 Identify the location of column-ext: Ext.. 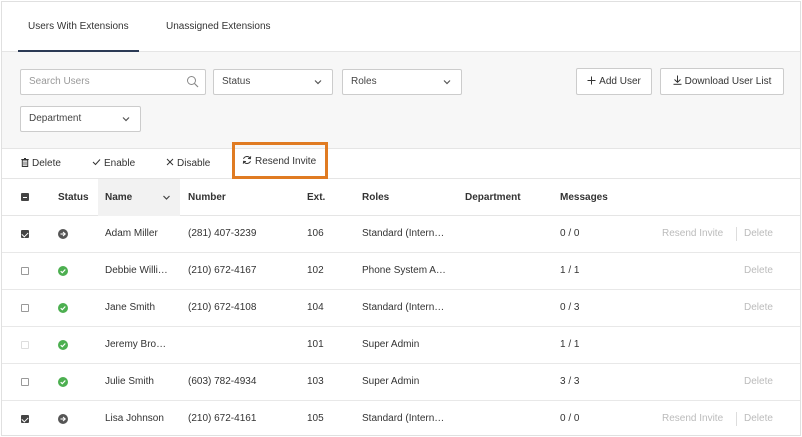
(316, 197).